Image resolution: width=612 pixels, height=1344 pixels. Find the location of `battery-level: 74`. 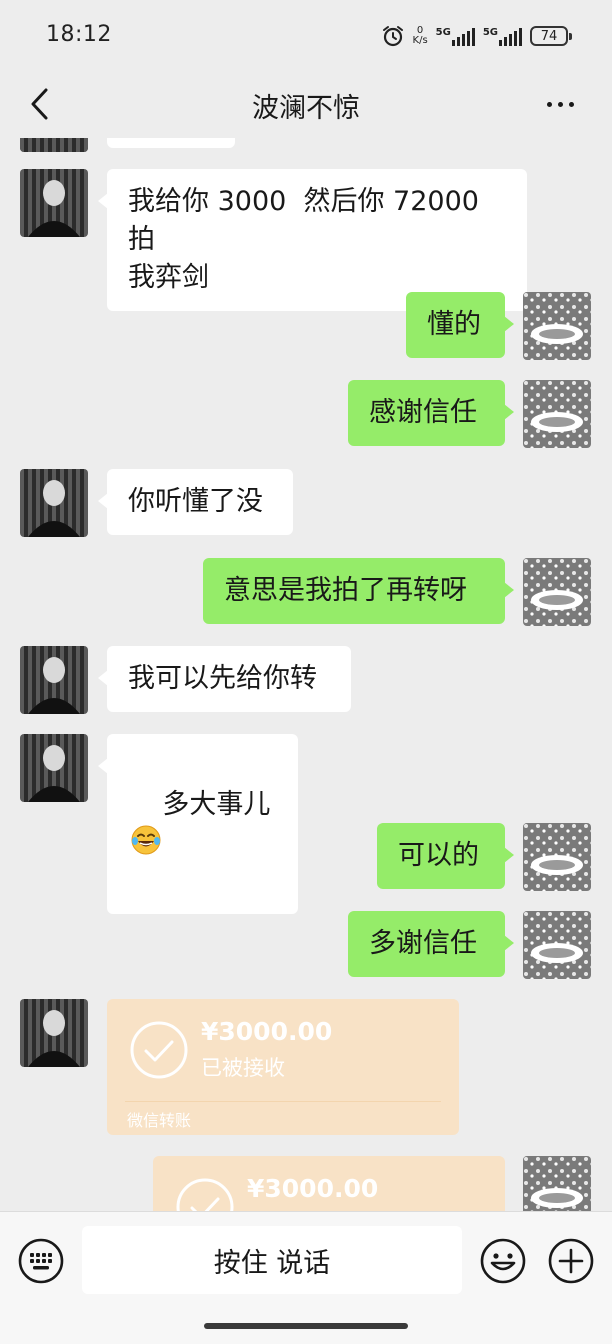

battery-level: 74 is located at coordinates (549, 36).